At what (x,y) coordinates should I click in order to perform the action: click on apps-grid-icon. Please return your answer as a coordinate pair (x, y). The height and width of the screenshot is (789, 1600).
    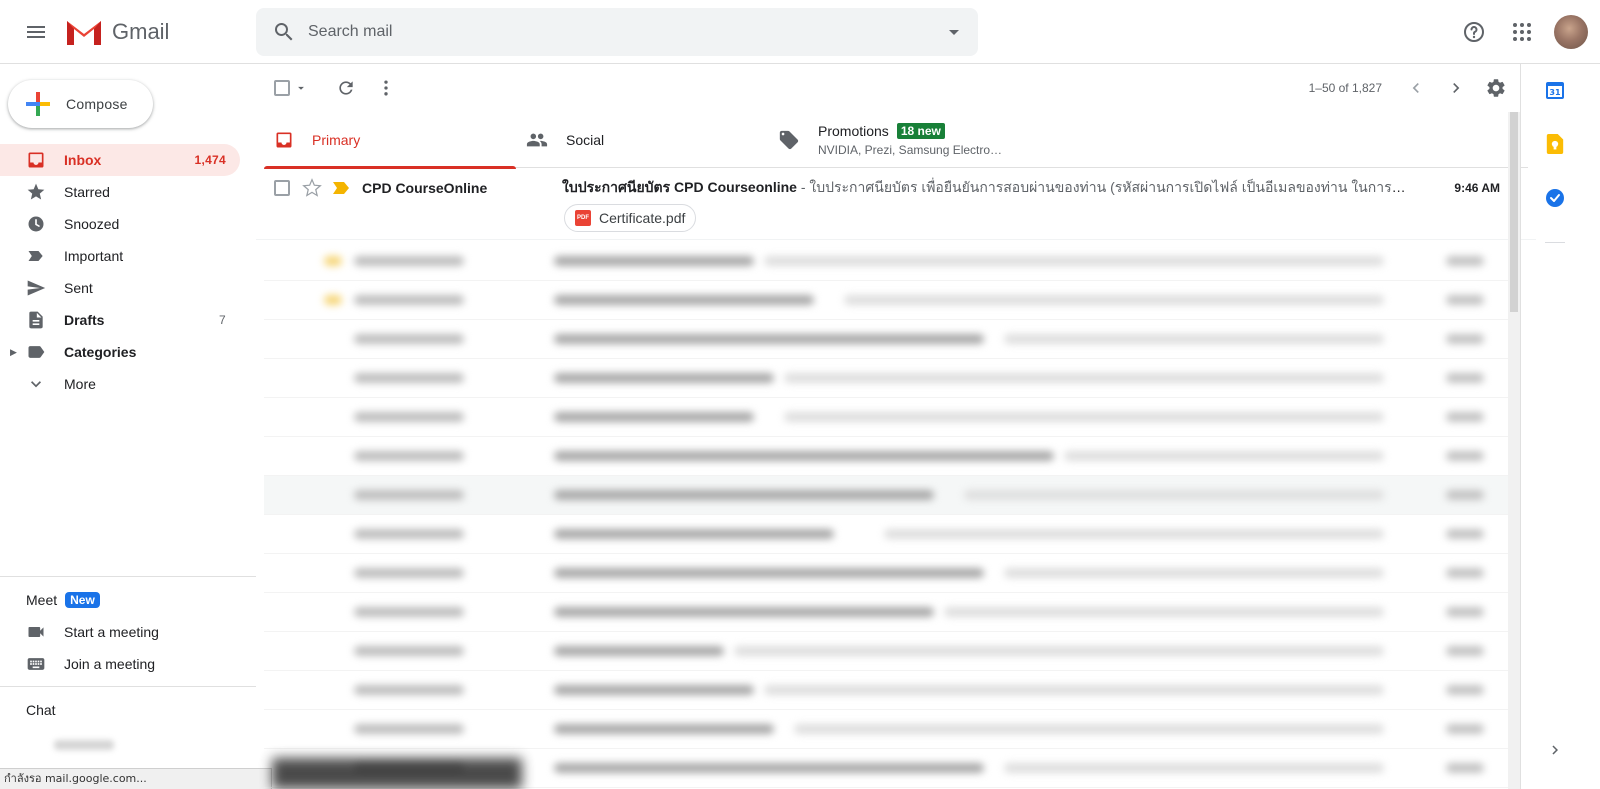
    Looking at the image, I should click on (1522, 32).